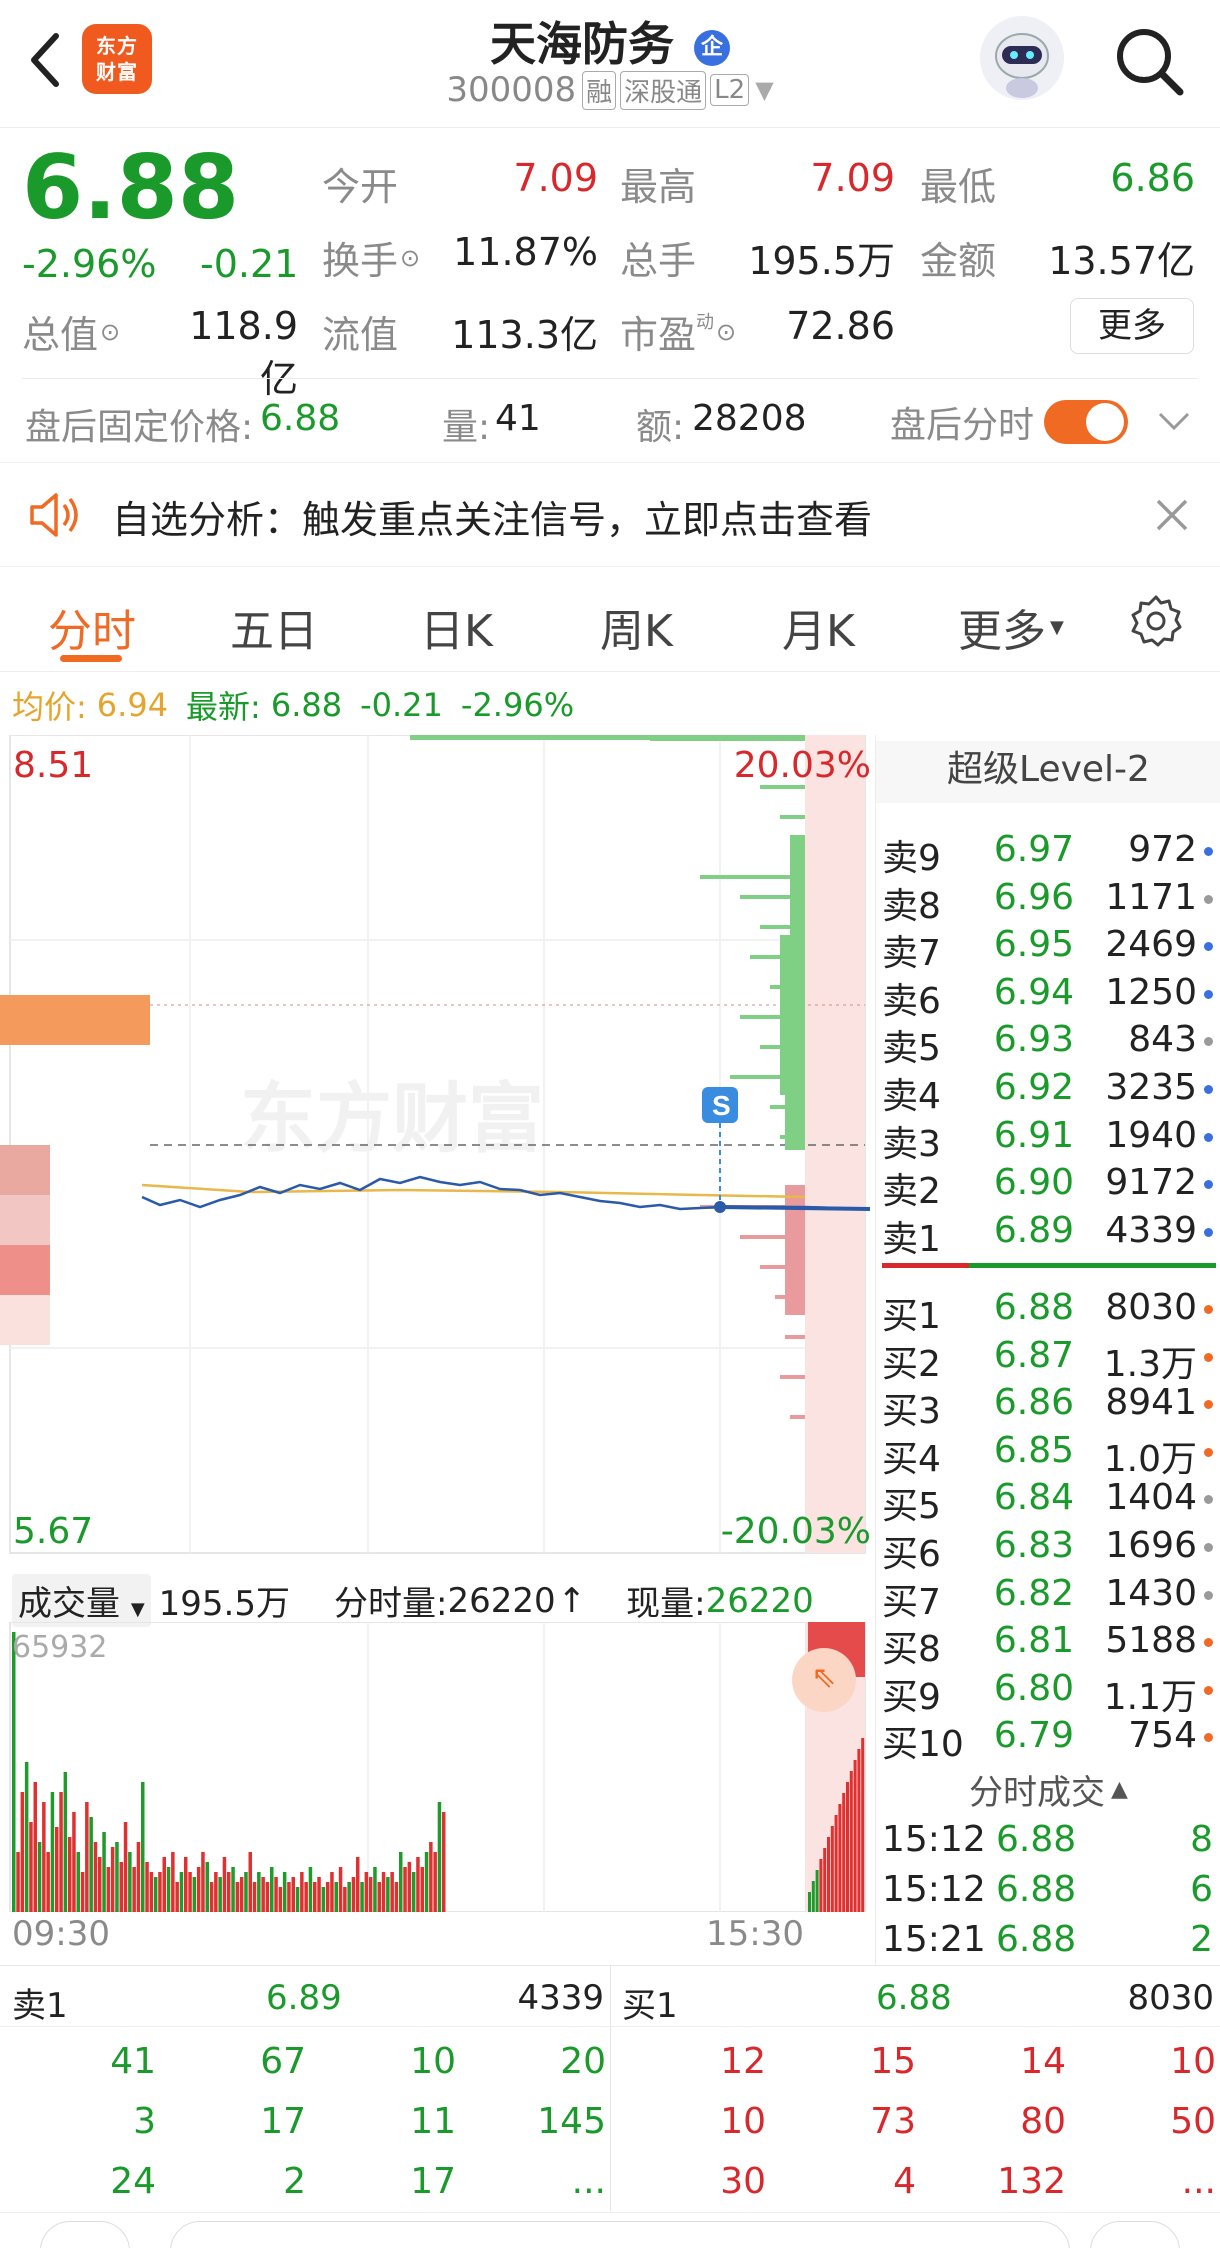  What do you see at coordinates (1048, 1643) in the screenshot?
I see `bid-row: 买8 6.81 5188` at bounding box center [1048, 1643].